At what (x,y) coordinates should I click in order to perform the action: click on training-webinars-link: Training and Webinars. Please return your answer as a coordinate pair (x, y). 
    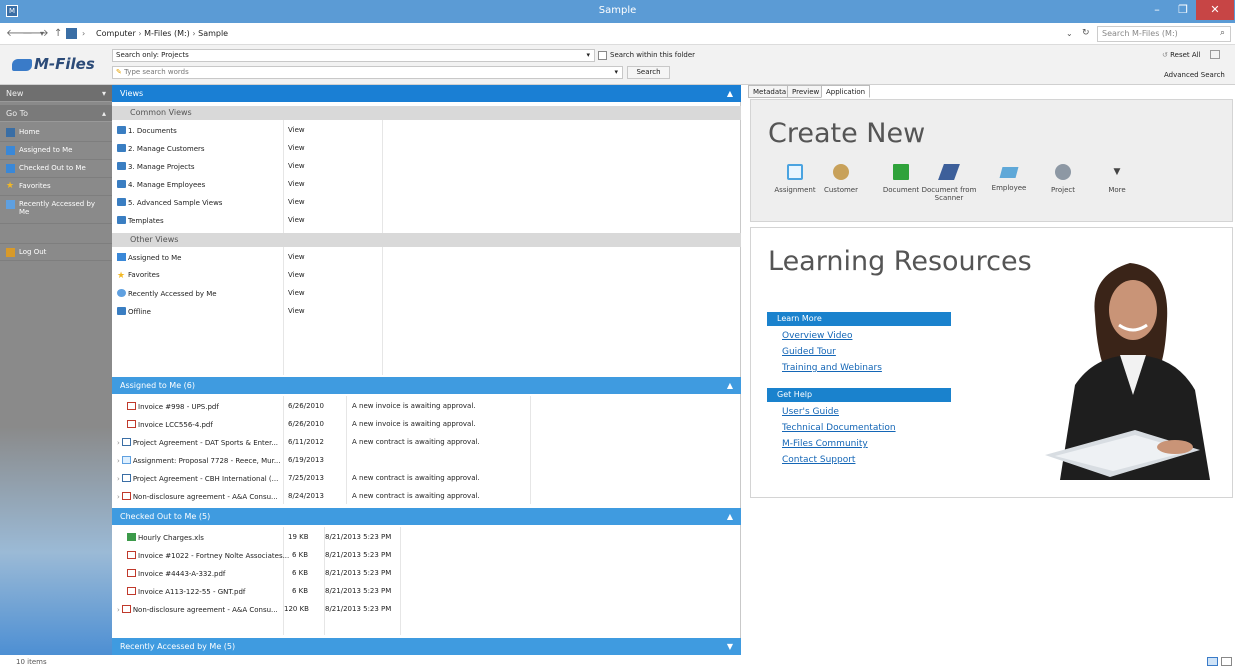
    Looking at the image, I should click on (832, 368).